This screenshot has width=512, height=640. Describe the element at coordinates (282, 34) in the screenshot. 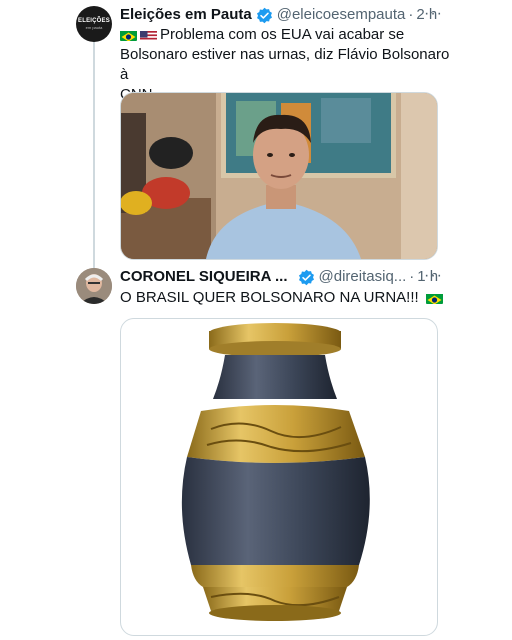

I see `tweet-text-part-1: Problema com os EUA vai acabar se` at that location.